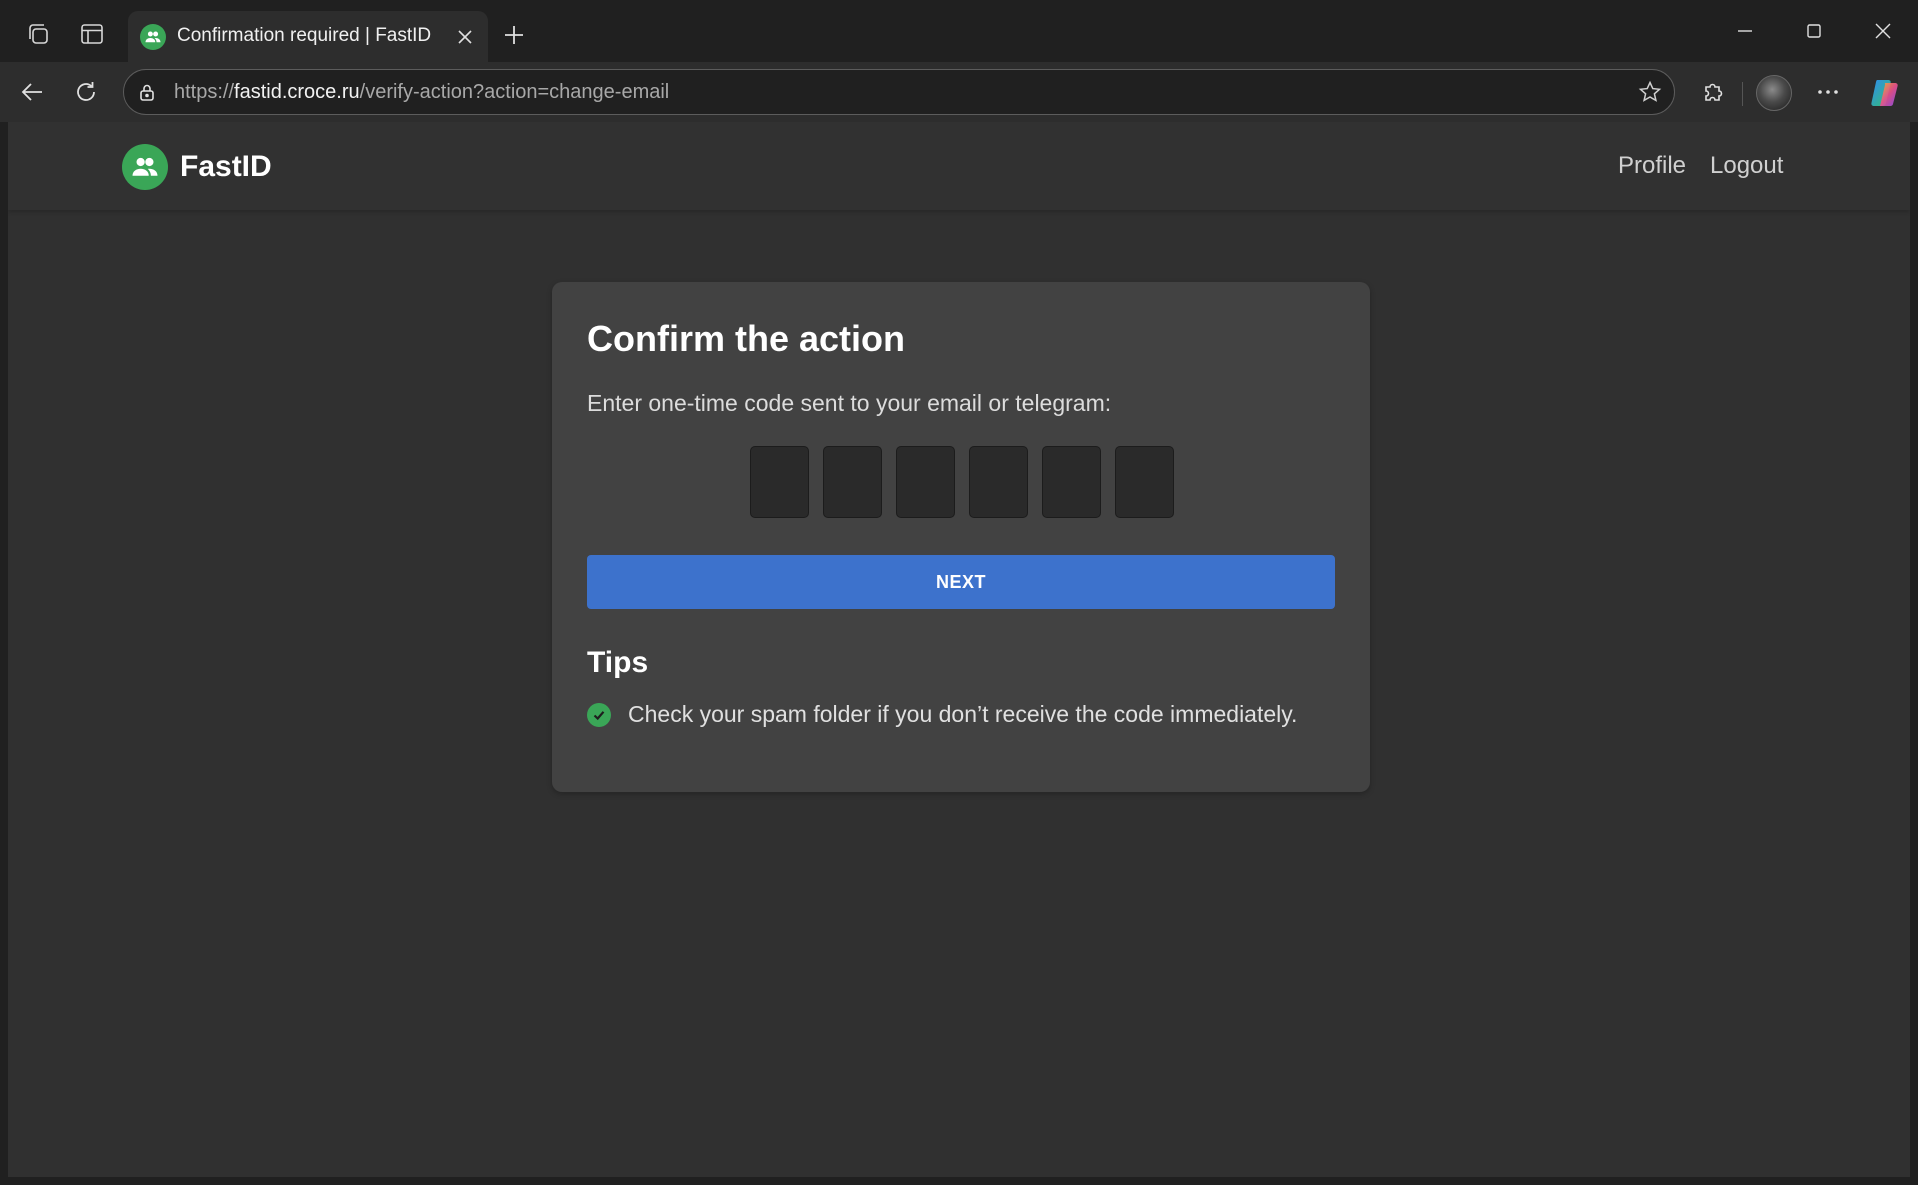  I want to click on browser-tab-active: Confirmation required | FastID, so click(308, 36).